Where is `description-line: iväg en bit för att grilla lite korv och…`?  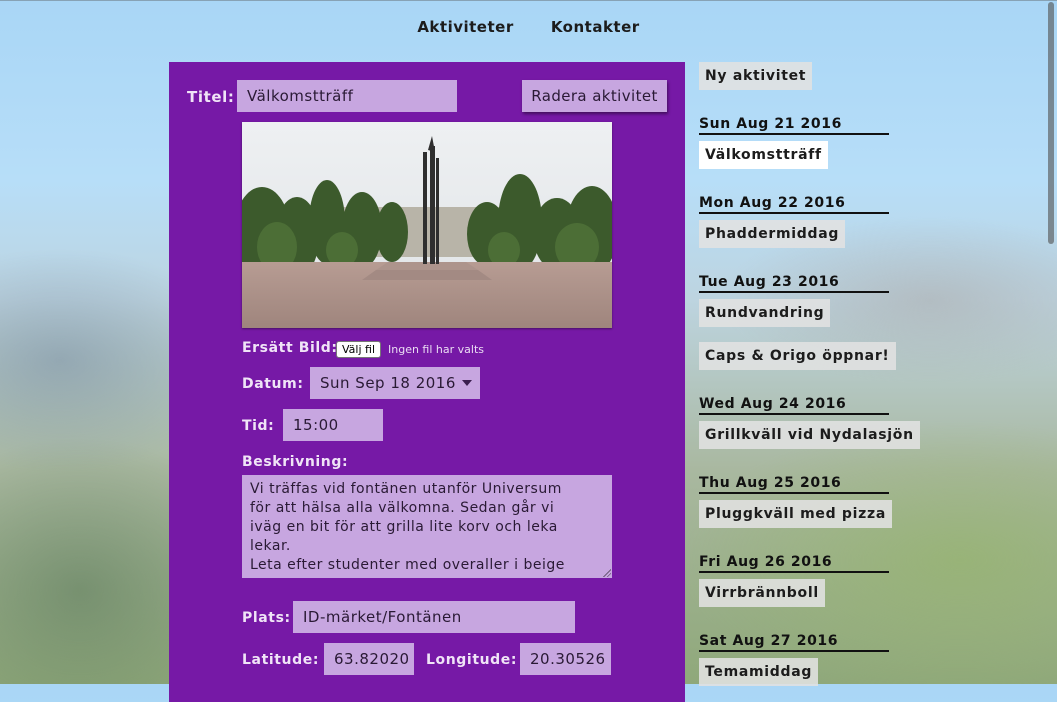 description-line: iväg en bit för att grilla lite korv och… is located at coordinates (404, 527).